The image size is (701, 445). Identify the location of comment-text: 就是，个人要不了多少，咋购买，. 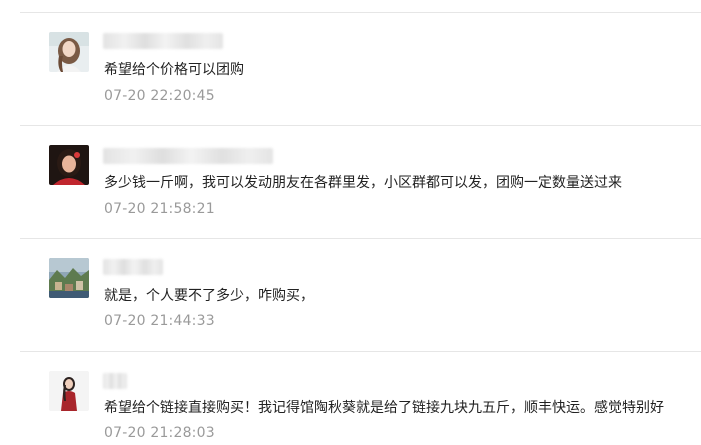
(209, 296).